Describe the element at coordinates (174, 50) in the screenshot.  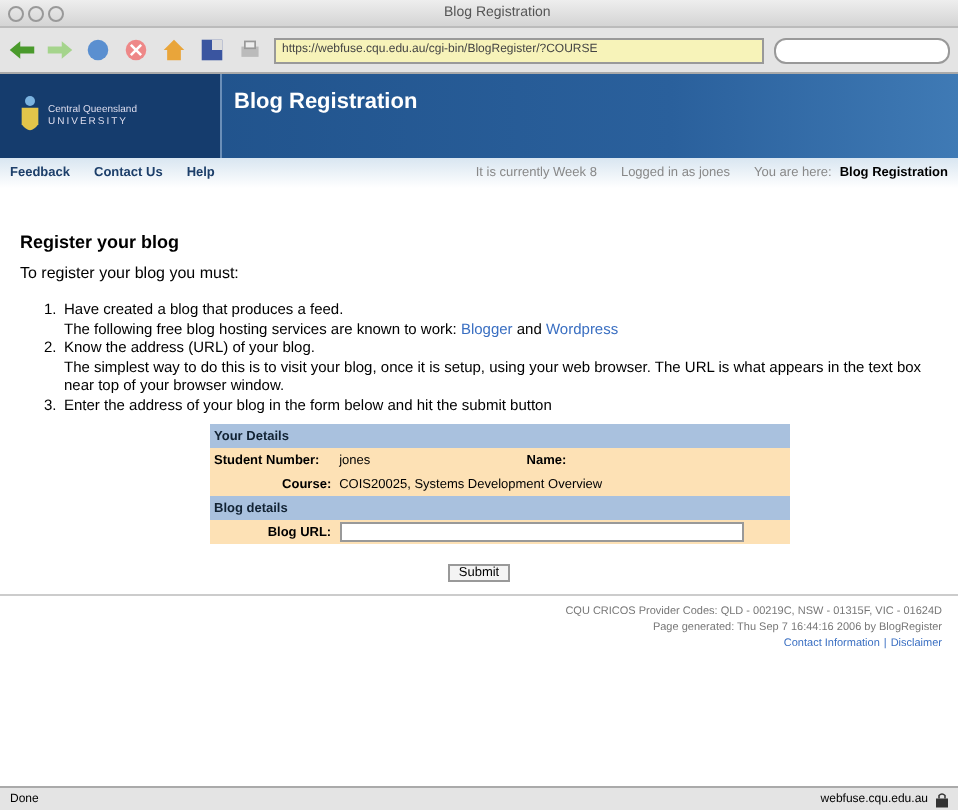
I see `home-icon` at that location.